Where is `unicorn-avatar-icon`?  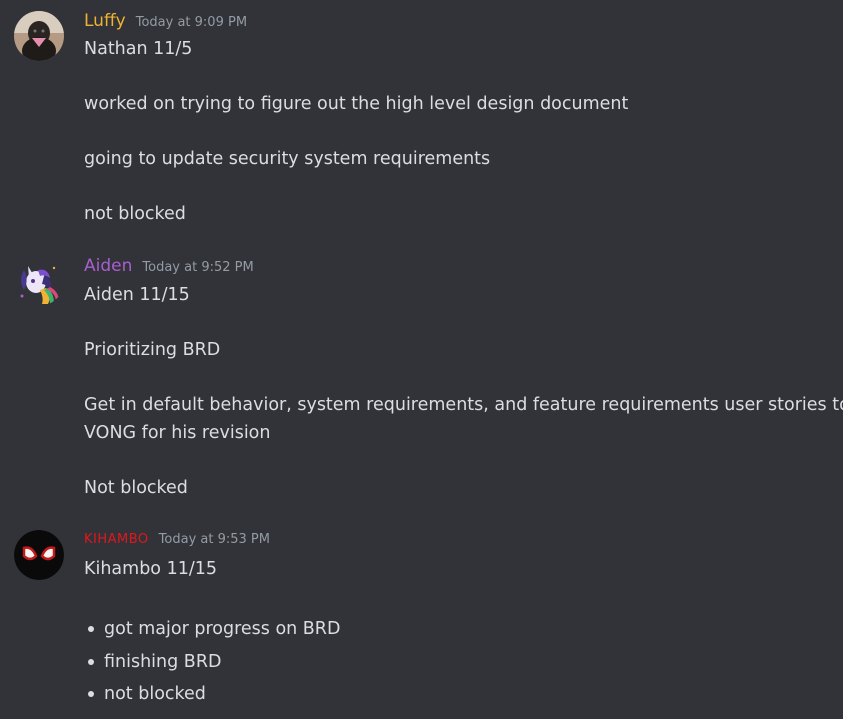 unicorn-avatar-icon is located at coordinates (39, 281).